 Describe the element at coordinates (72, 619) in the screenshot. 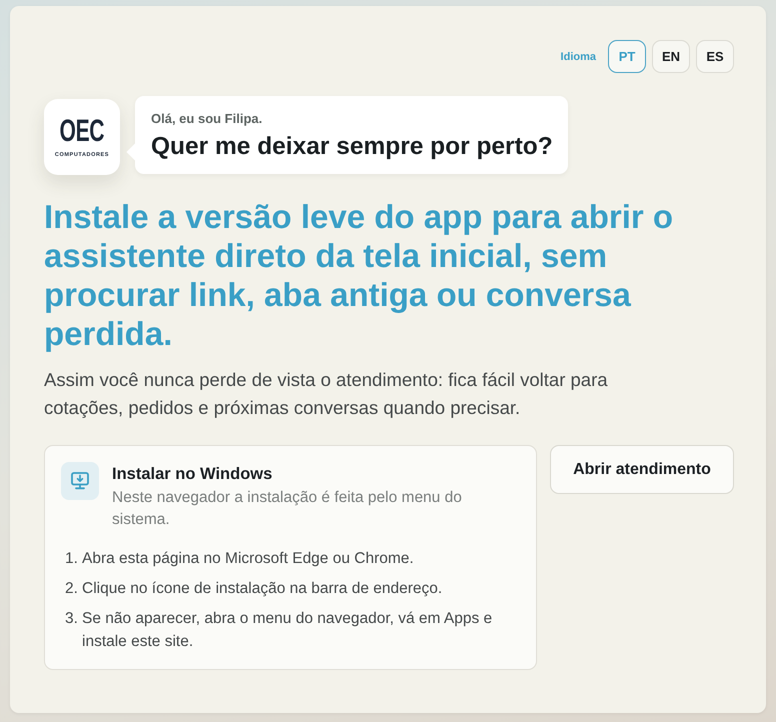

I see `step-number: 3.` at that location.